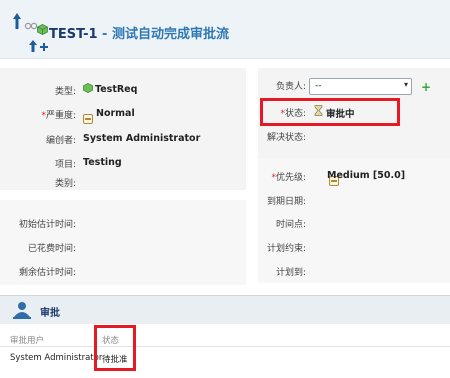 The image size is (450, 378). What do you see at coordinates (115, 113) in the screenshot?
I see `severity-value: Normal` at bounding box center [115, 113].